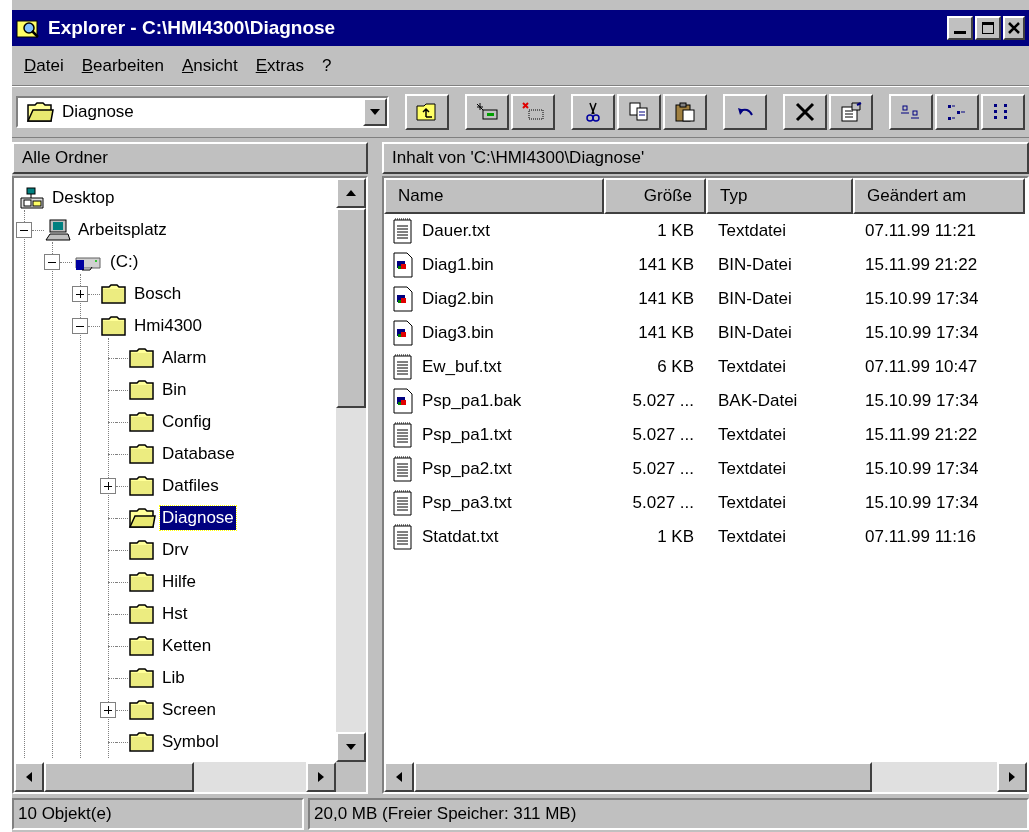 Image resolution: width=1029 pixels, height=832 pixels. Describe the element at coordinates (209, 65) in the screenshot. I see `menu-item: Ansicht` at that location.